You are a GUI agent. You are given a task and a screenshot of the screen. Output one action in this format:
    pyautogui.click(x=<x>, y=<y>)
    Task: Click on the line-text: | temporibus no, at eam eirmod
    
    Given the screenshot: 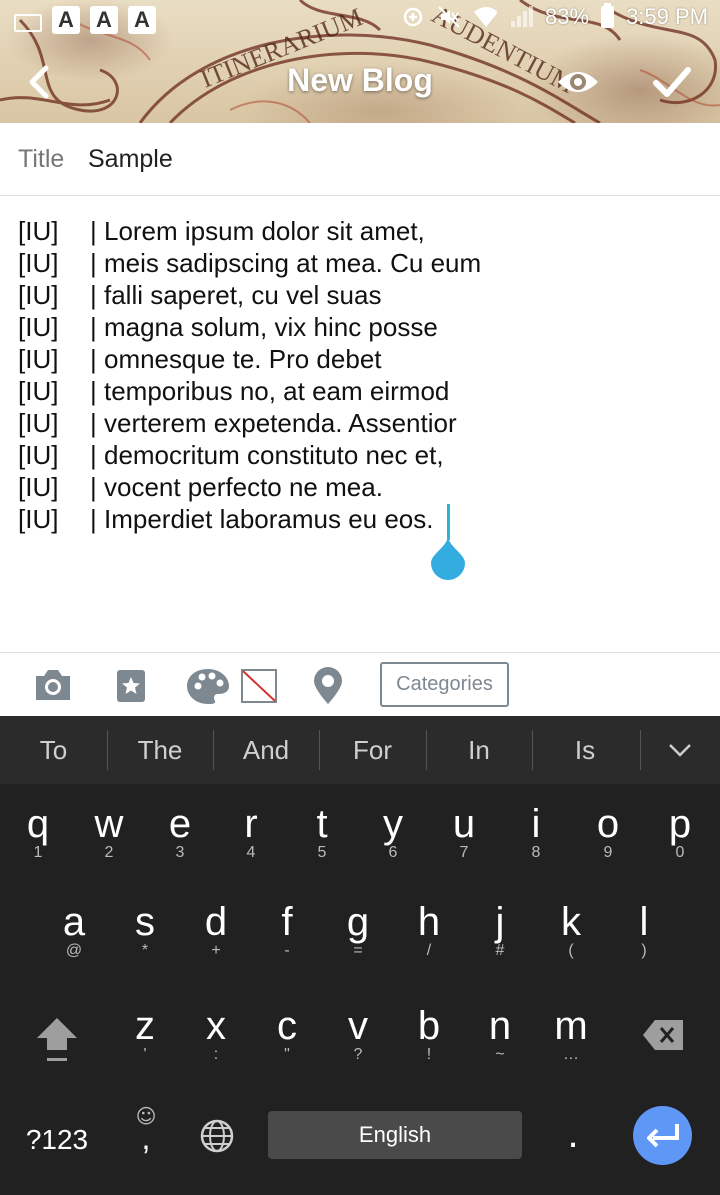 What is the action you would take?
    pyautogui.click(x=270, y=391)
    